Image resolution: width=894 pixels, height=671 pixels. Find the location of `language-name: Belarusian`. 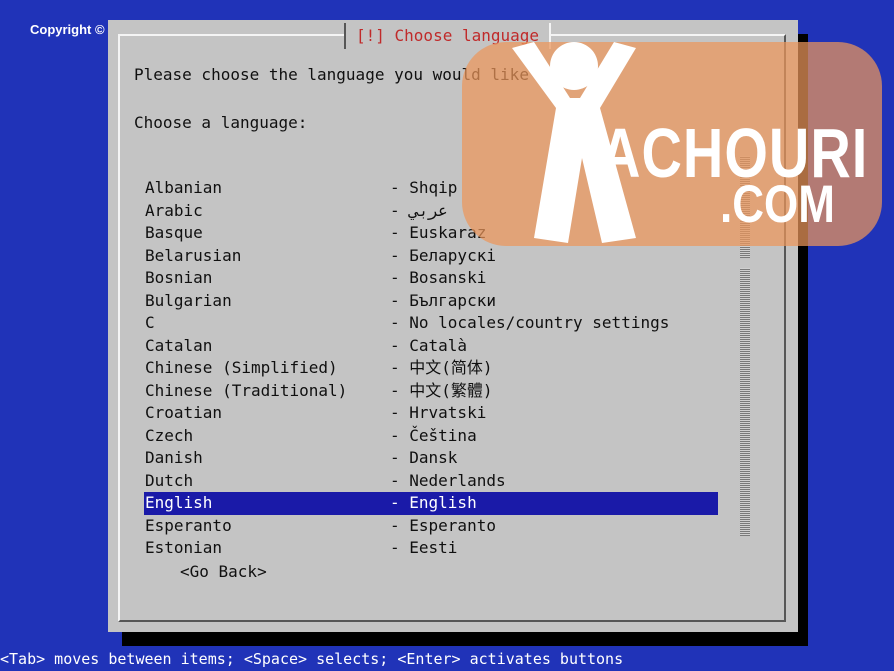

language-name: Belarusian is located at coordinates (193, 255).